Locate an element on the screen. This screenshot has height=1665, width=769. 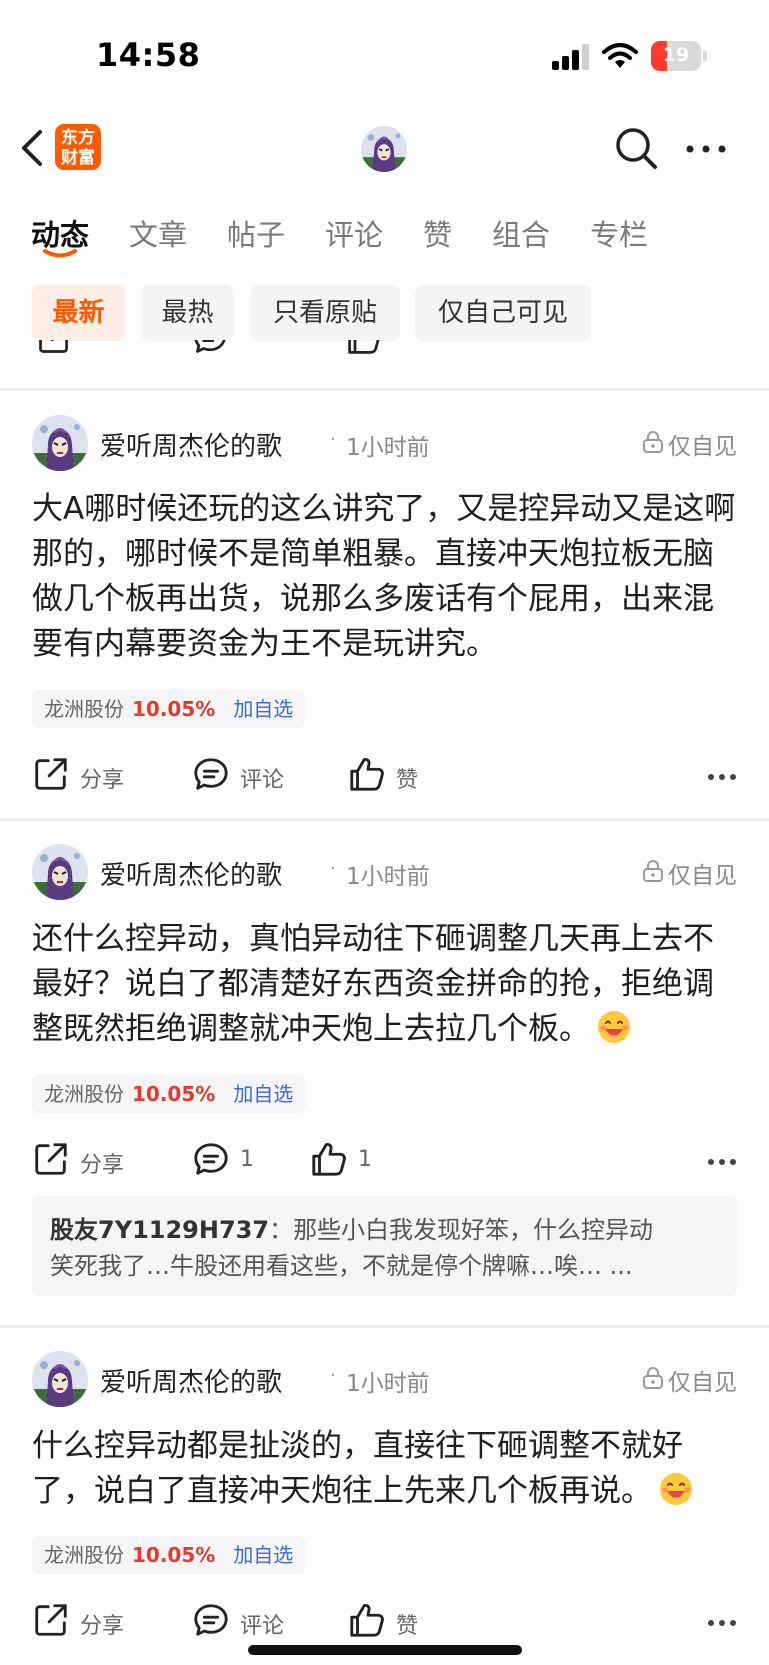
header-avatar is located at coordinates (384, 149).